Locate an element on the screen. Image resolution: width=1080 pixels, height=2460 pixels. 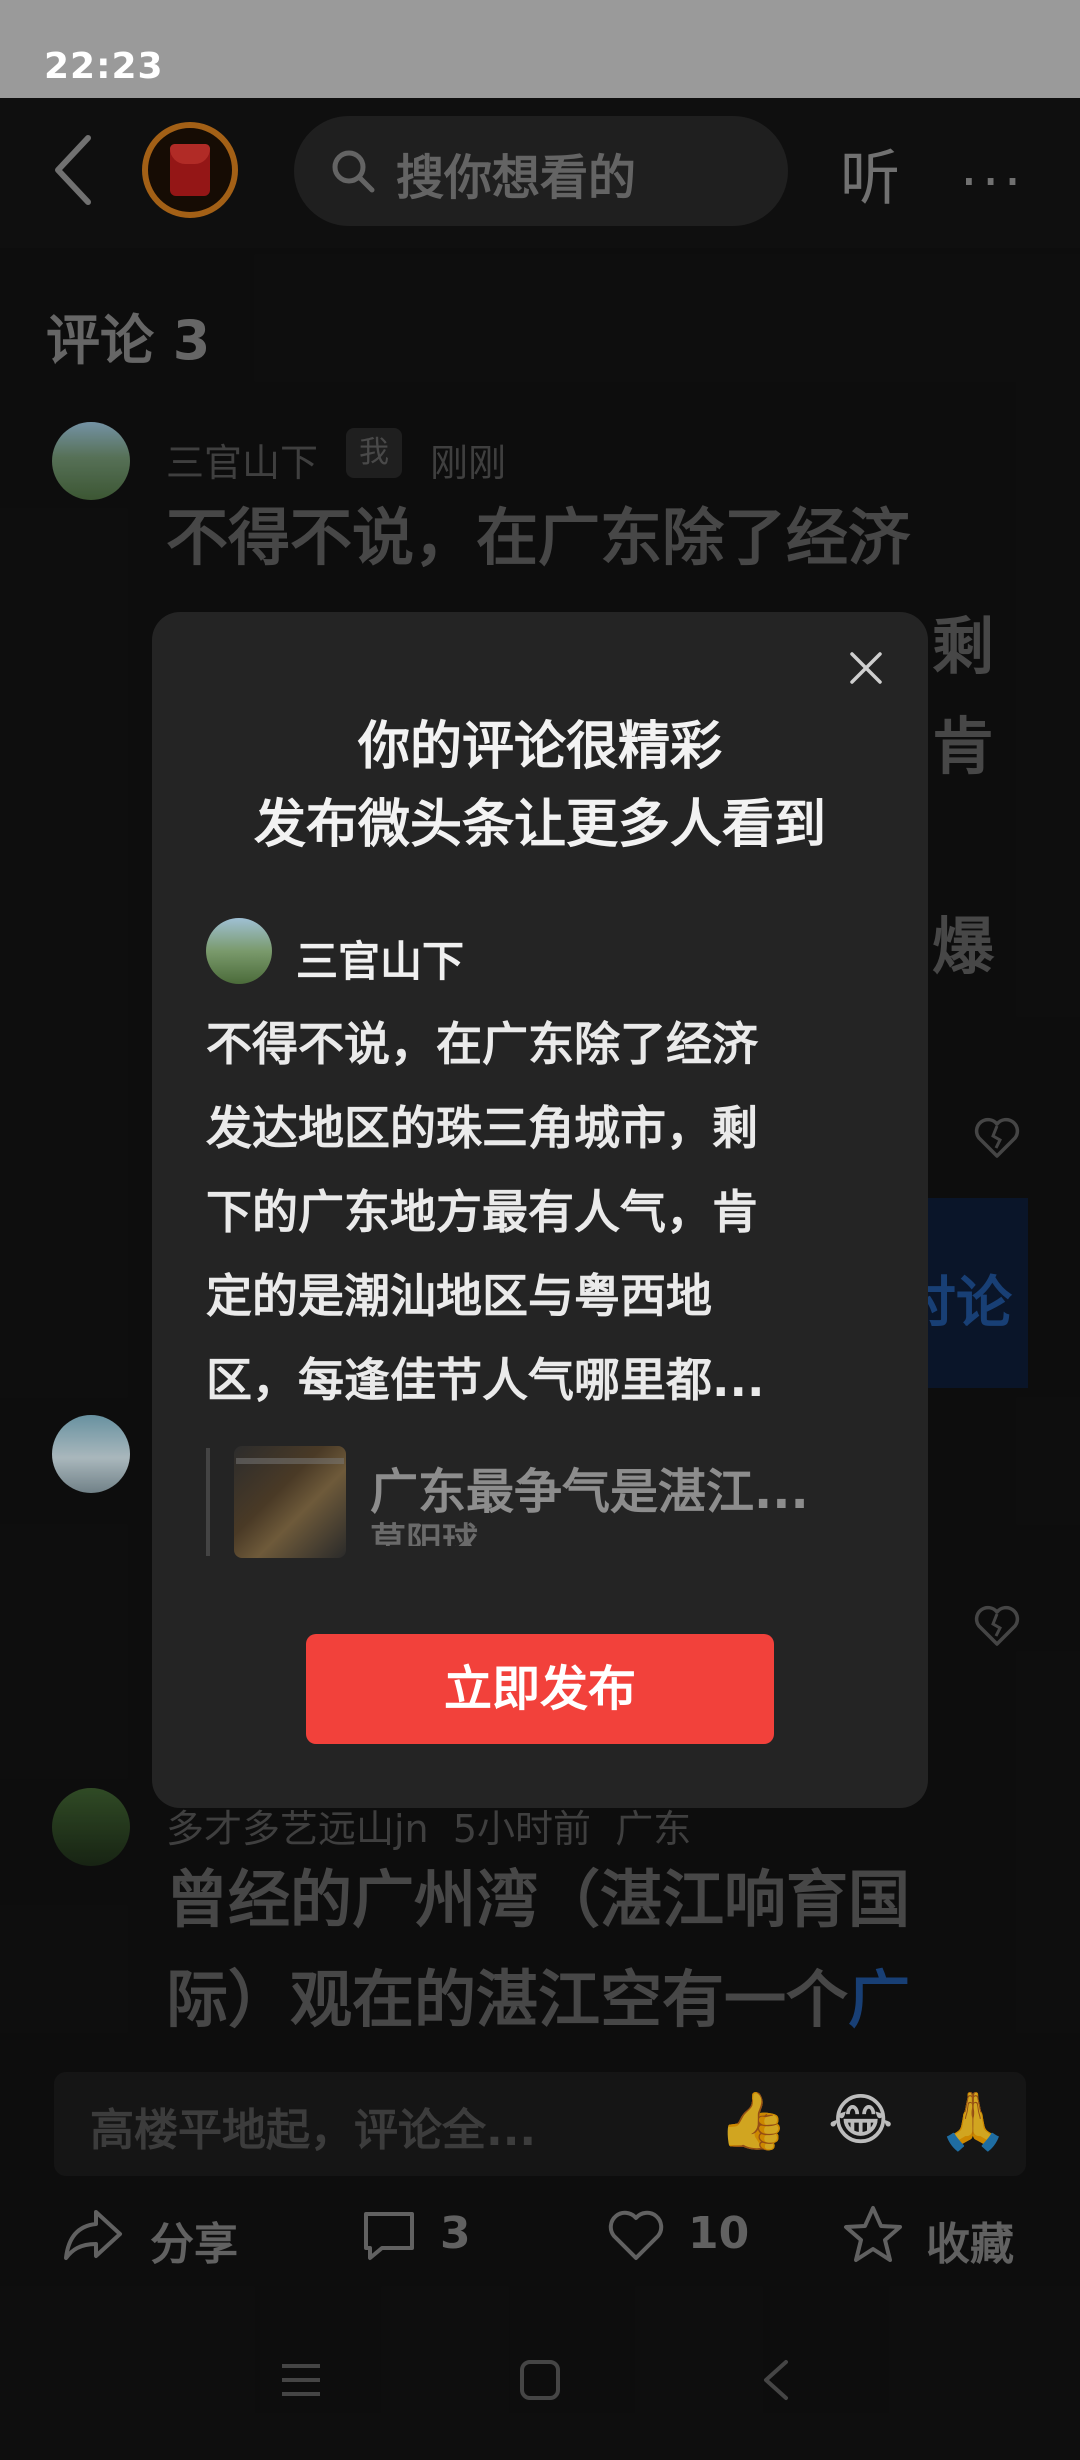
quote-divider is located at coordinates (208, 1502).